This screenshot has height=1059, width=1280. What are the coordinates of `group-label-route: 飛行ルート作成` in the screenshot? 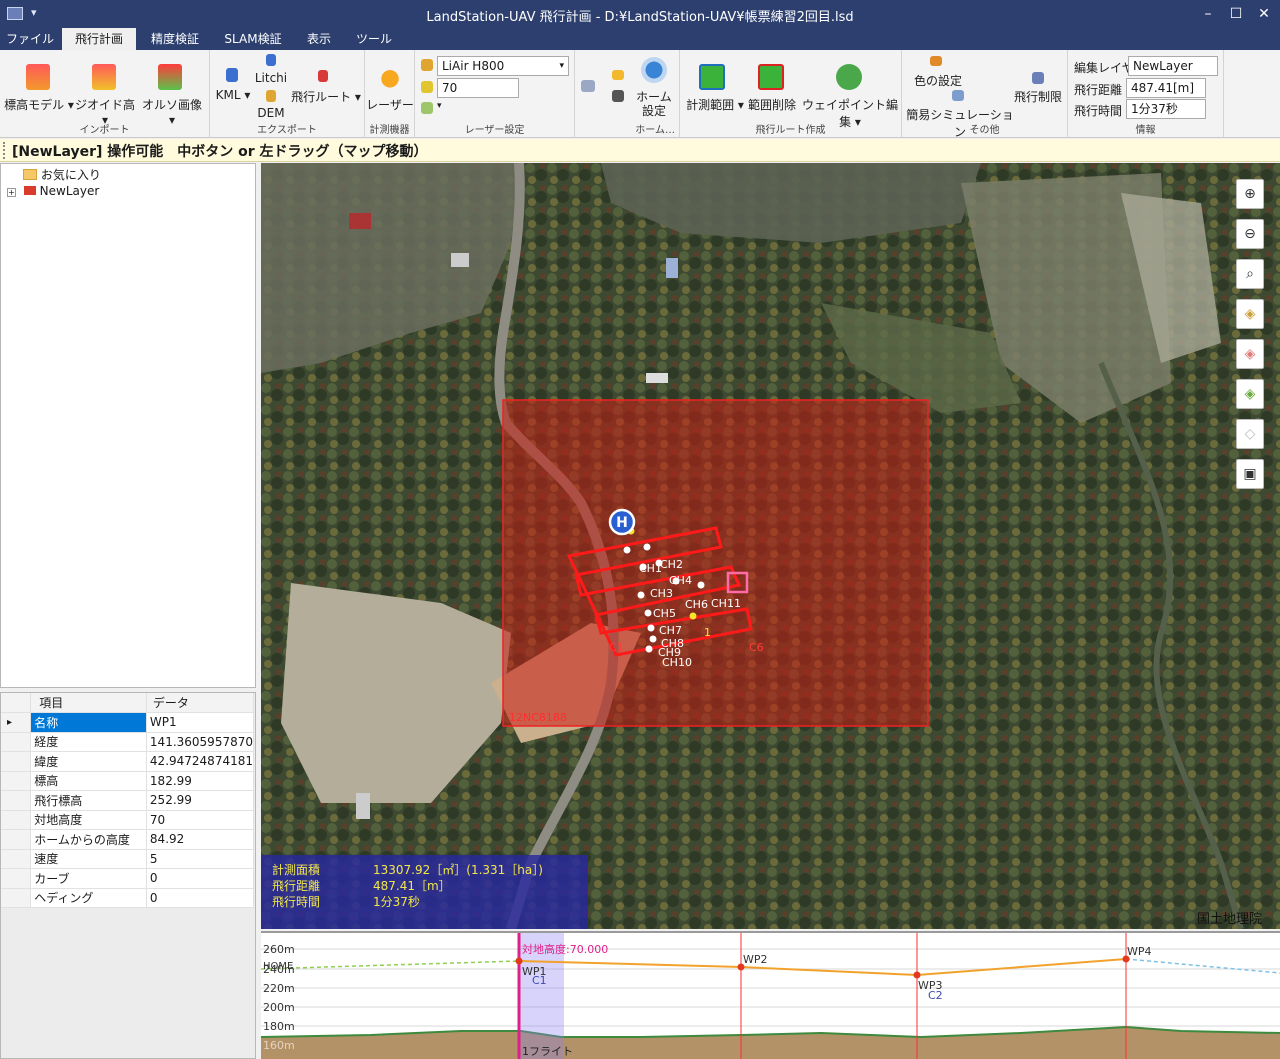 It's located at (790, 130).